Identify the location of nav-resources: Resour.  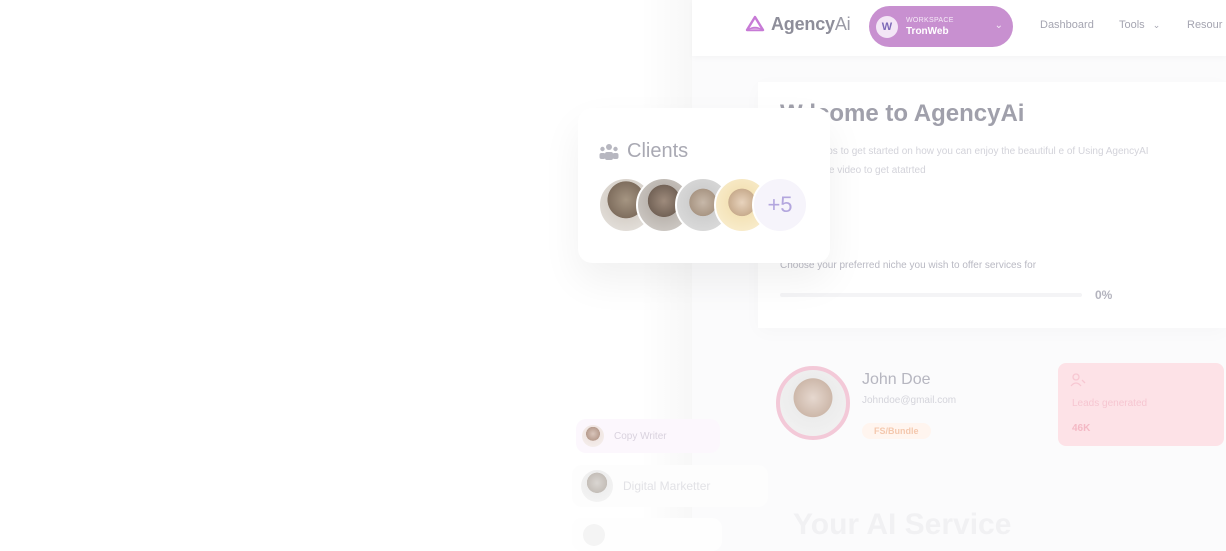
(1204, 25).